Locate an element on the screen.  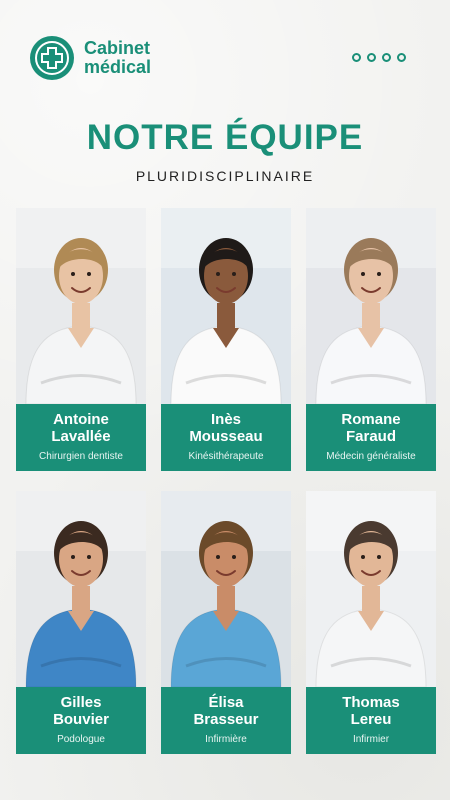
member-first-name: Élisa is located at coordinates (226, 702).